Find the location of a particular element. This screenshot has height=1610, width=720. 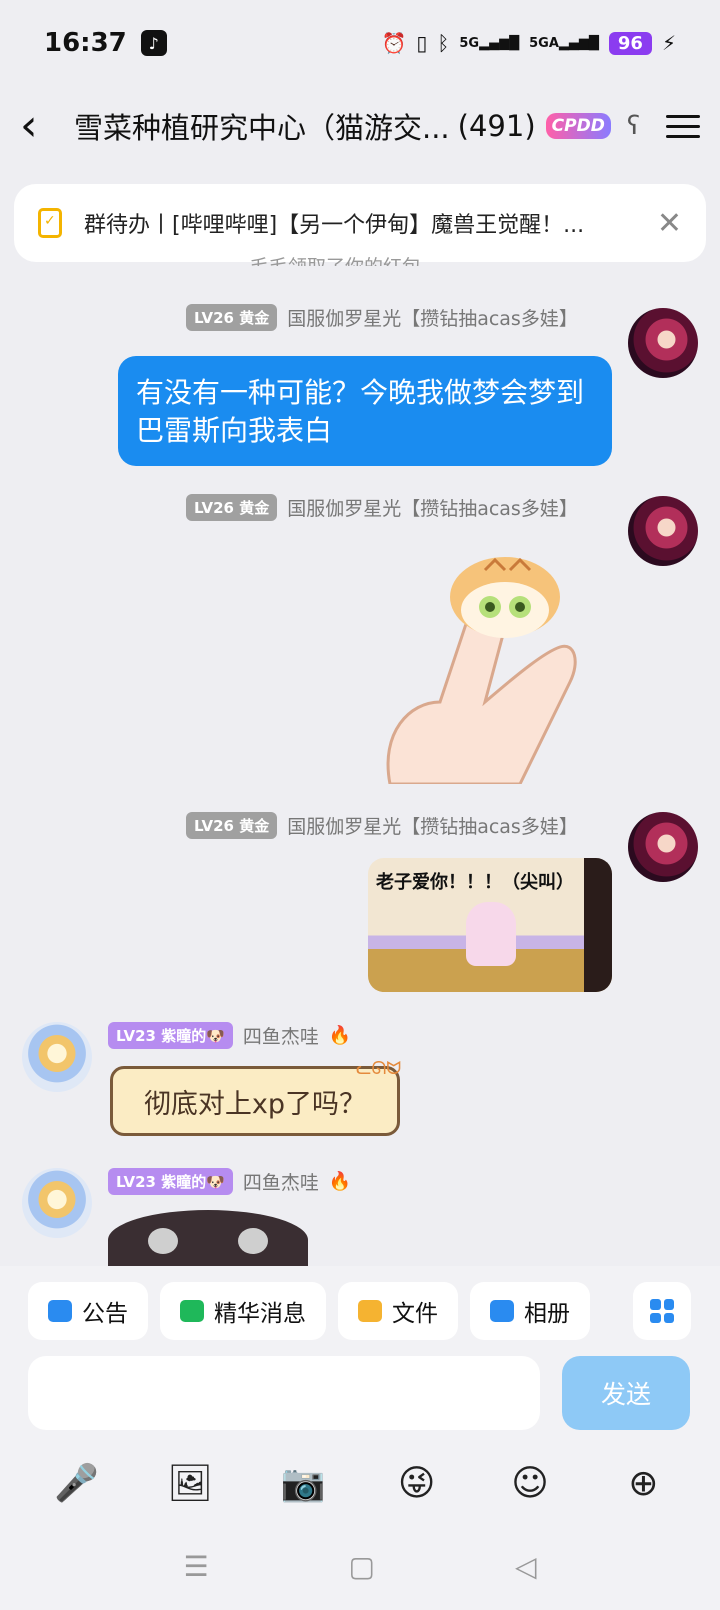

back-chevron-icon: ‹ is located at coordinates (42, 126).